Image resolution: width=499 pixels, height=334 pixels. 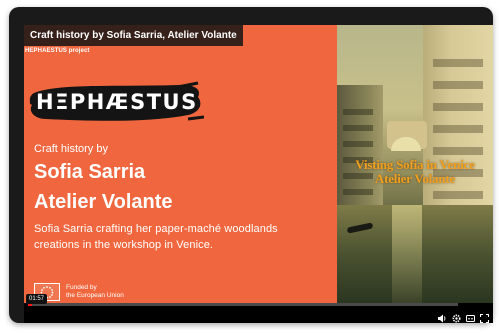 I want to click on player-control-bar, so click(x=258, y=313).